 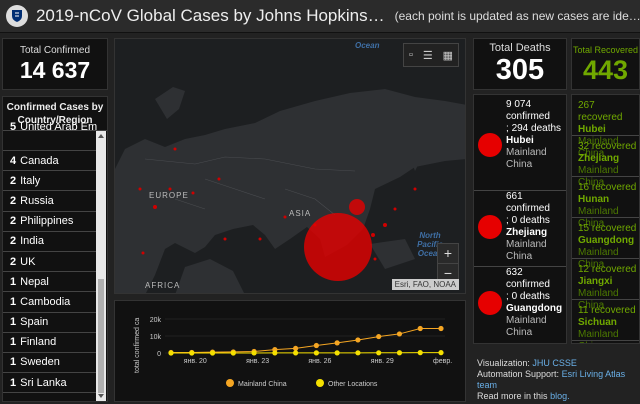 I want to click on chart-xtick-label: февр., so click(x=442, y=361).